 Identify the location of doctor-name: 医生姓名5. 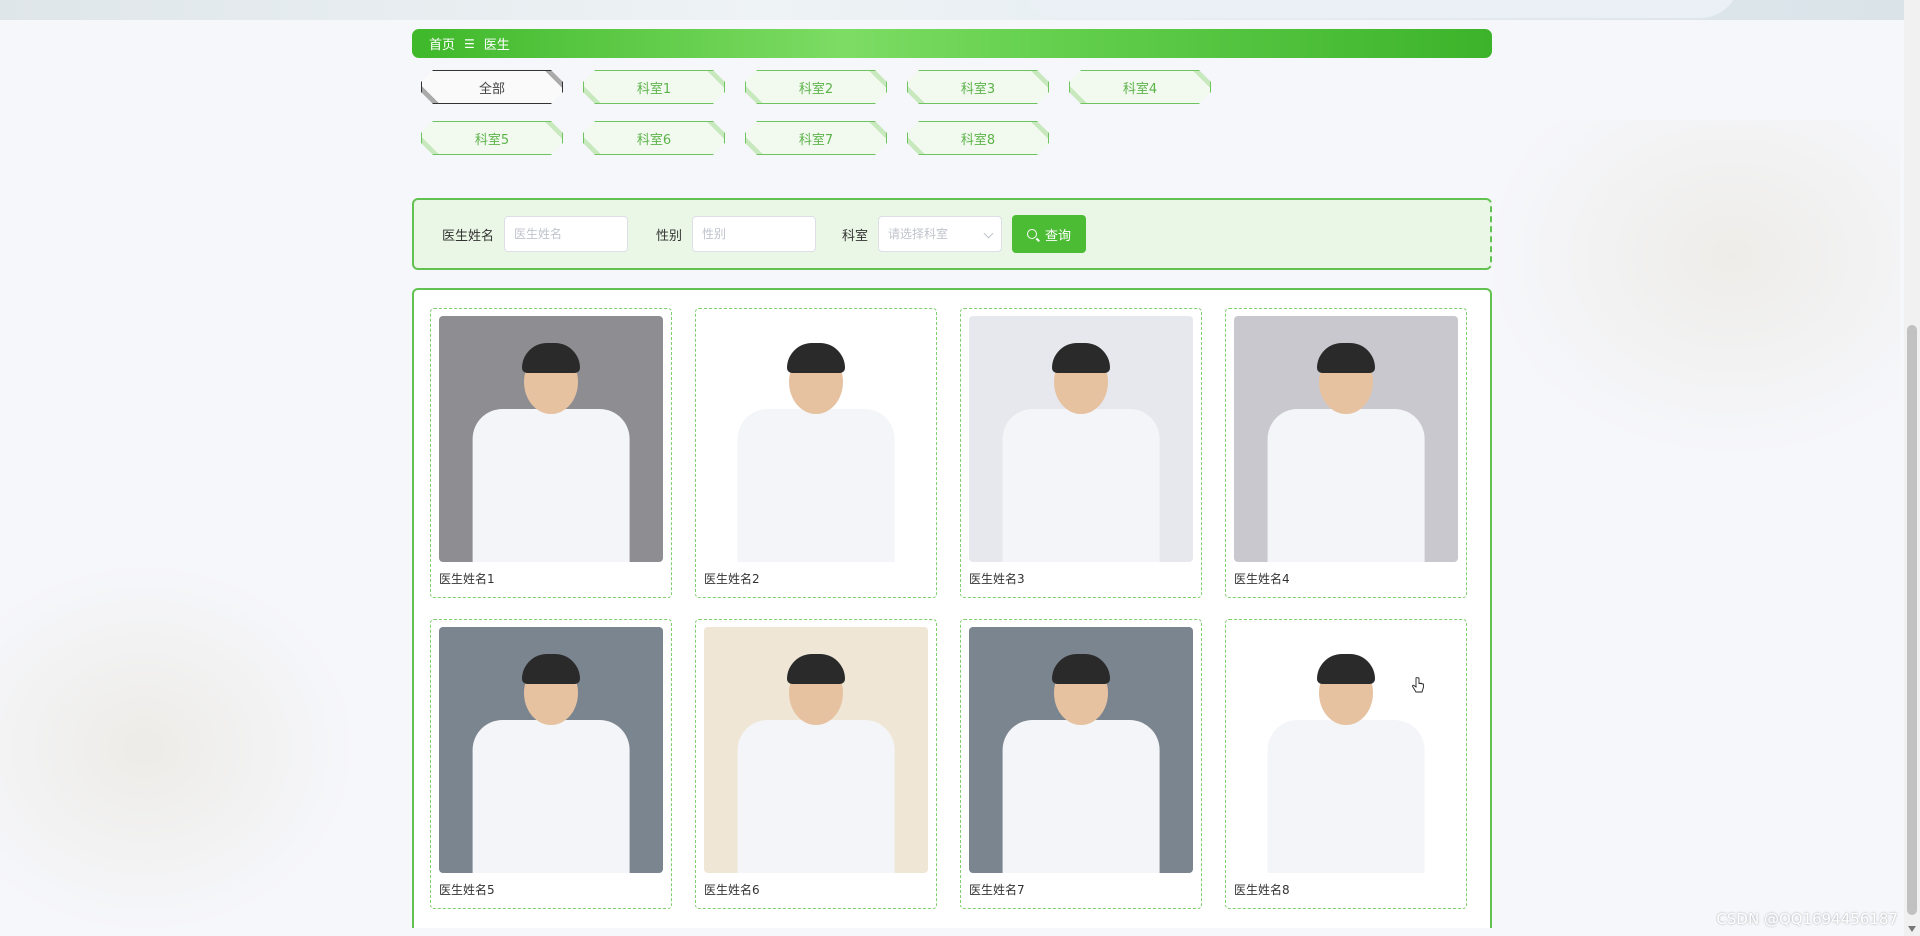
(467, 890).